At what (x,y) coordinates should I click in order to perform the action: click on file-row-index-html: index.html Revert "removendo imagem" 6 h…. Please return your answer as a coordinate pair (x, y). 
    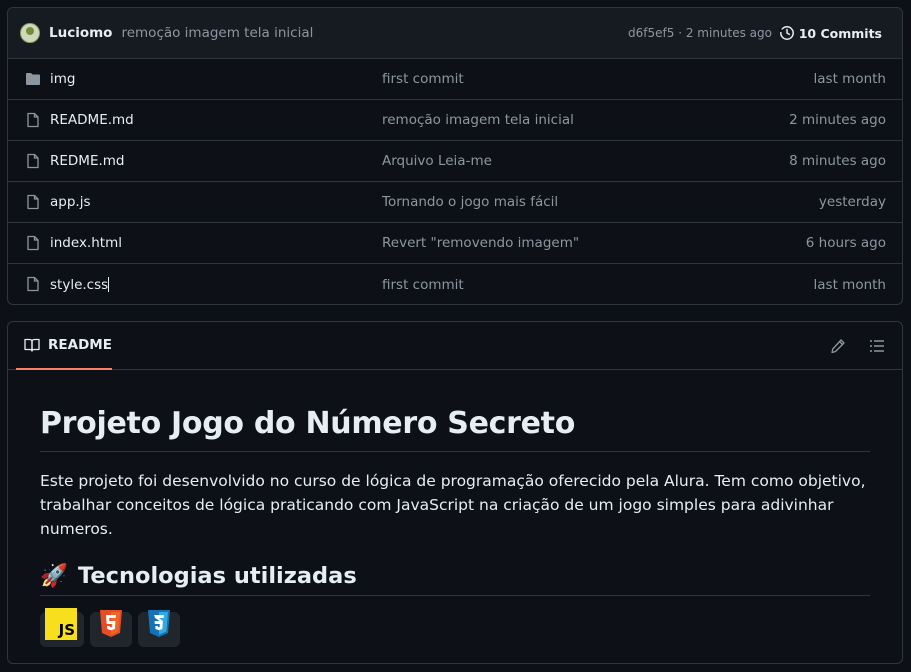
    Looking at the image, I should click on (455, 243).